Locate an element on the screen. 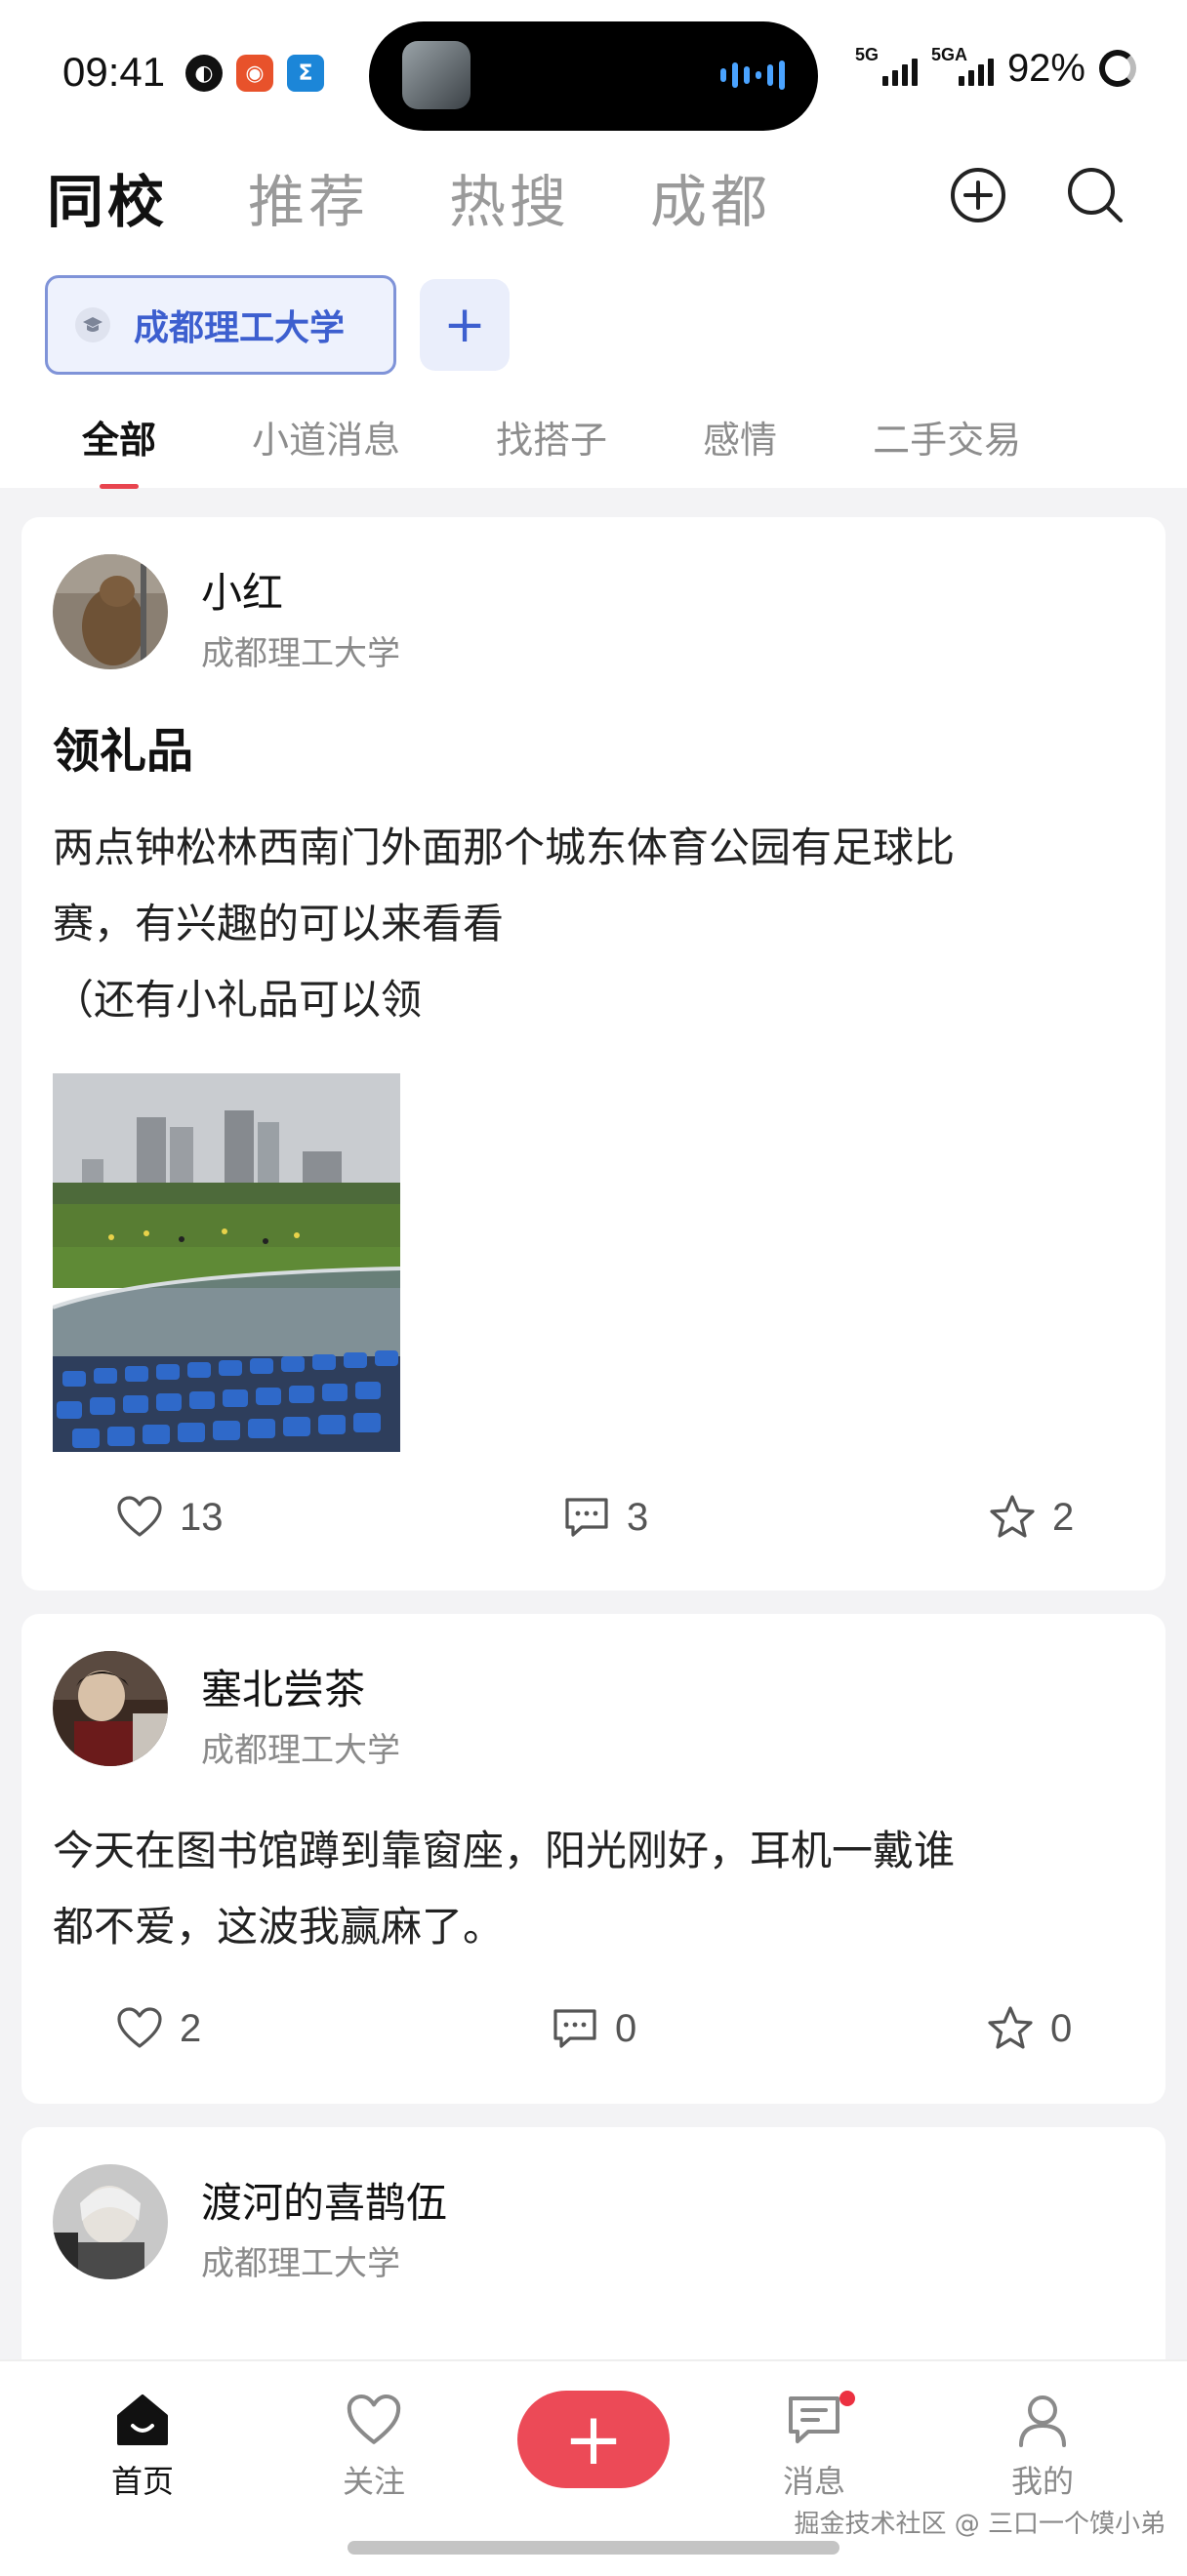 This screenshot has height=2576, width=1187. audio-wave-icon is located at coordinates (752, 75).